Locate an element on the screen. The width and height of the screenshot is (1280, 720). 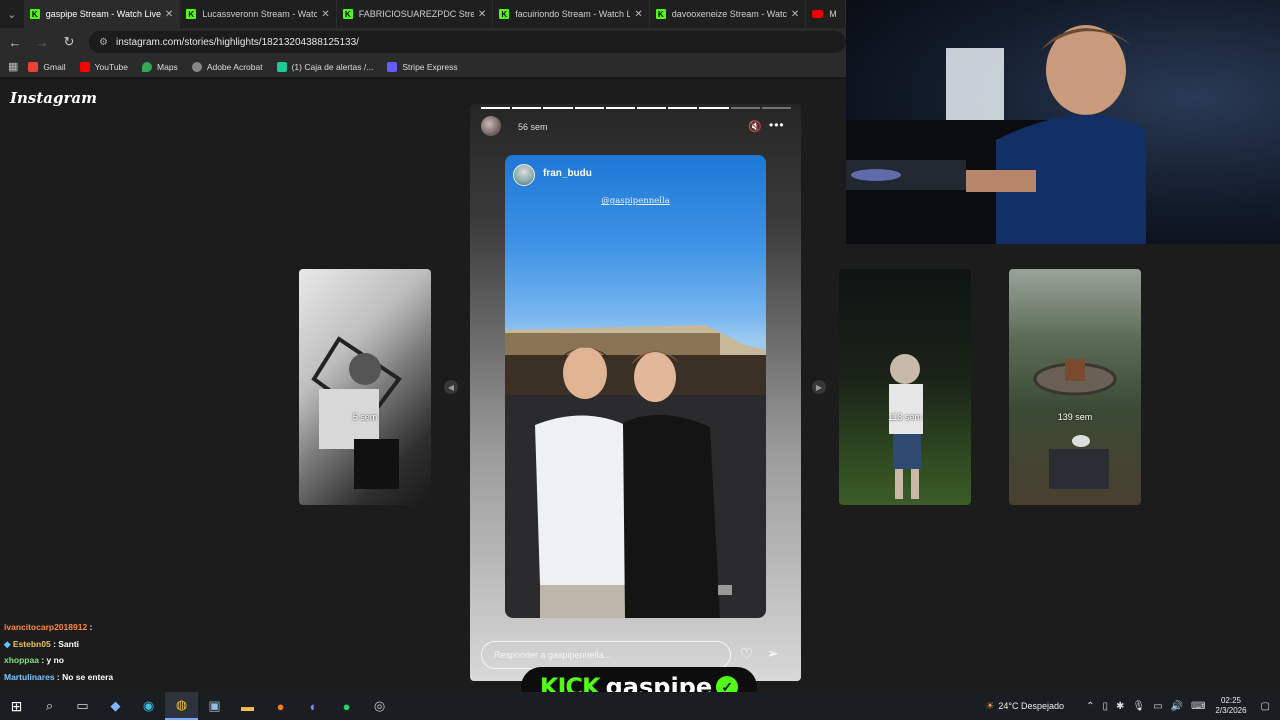
keyboard-icon: ⌨ is located at coordinates (1198, 706).